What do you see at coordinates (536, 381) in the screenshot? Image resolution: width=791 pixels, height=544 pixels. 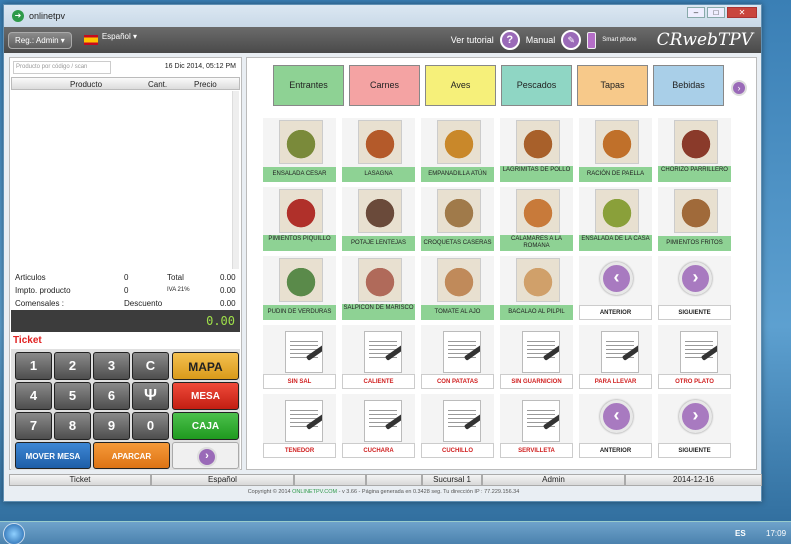 I see `product-label: SIN GUARNICION` at bounding box center [536, 381].